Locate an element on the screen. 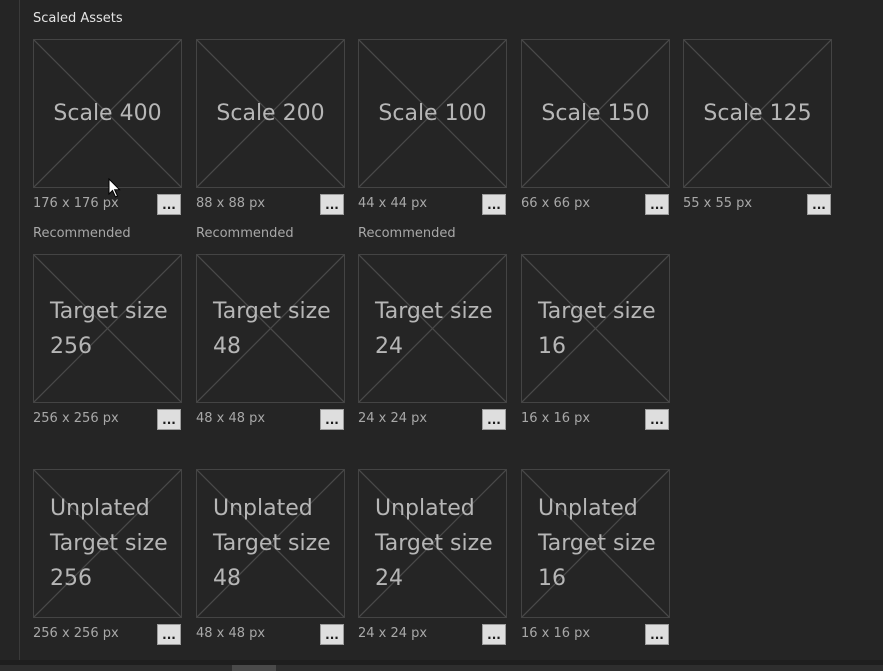 This screenshot has height=671, width=883. tile-label-line: Scale 400 is located at coordinates (107, 113).